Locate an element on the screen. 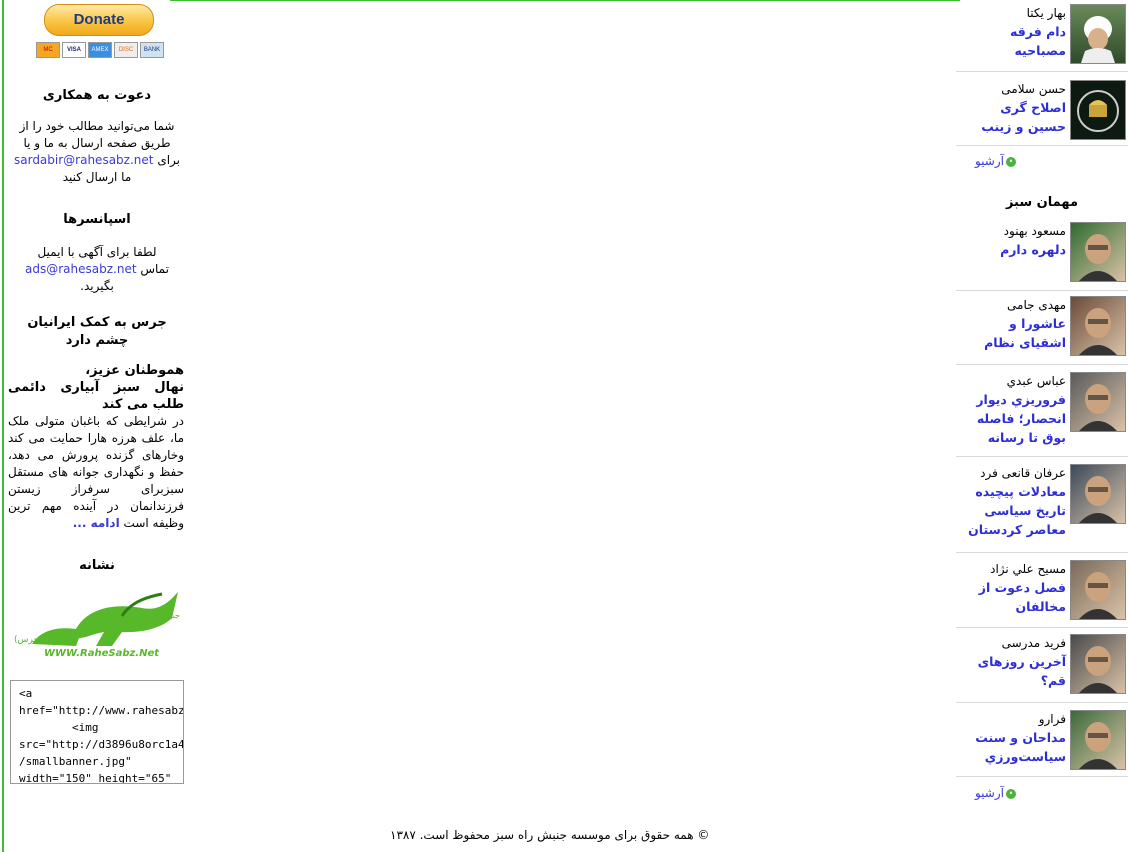 The height and width of the screenshot is (852, 1128). guest-title-link: فصل دعوت از مخالفان is located at coordinates (1022, 597).